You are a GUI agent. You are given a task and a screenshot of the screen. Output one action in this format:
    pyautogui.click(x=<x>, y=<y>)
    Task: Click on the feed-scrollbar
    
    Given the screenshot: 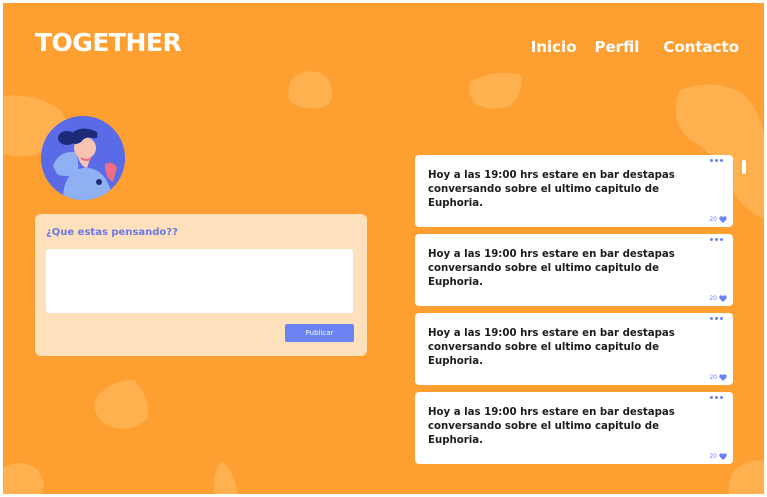 What is the action you would take?
    pyautogui.click(x=744, y=167)
    